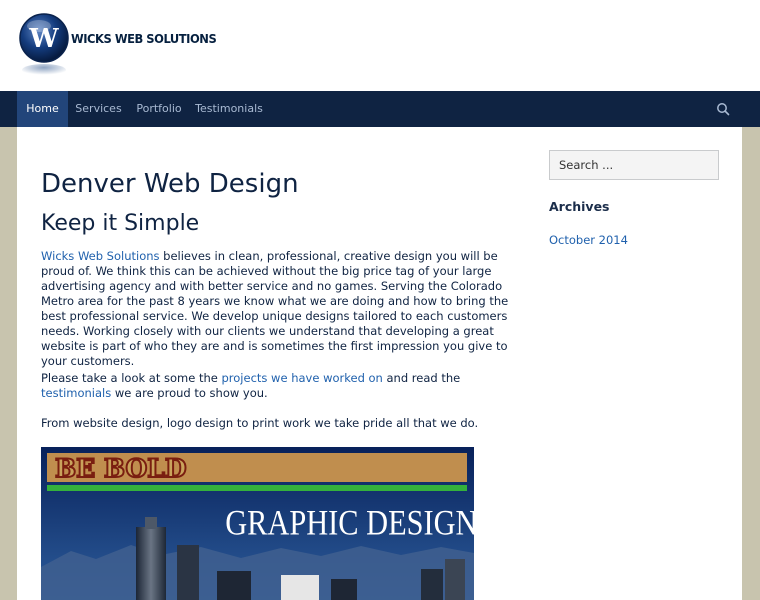  I want to click on archive-link-october-2014: October 2014, so click(588, 240).